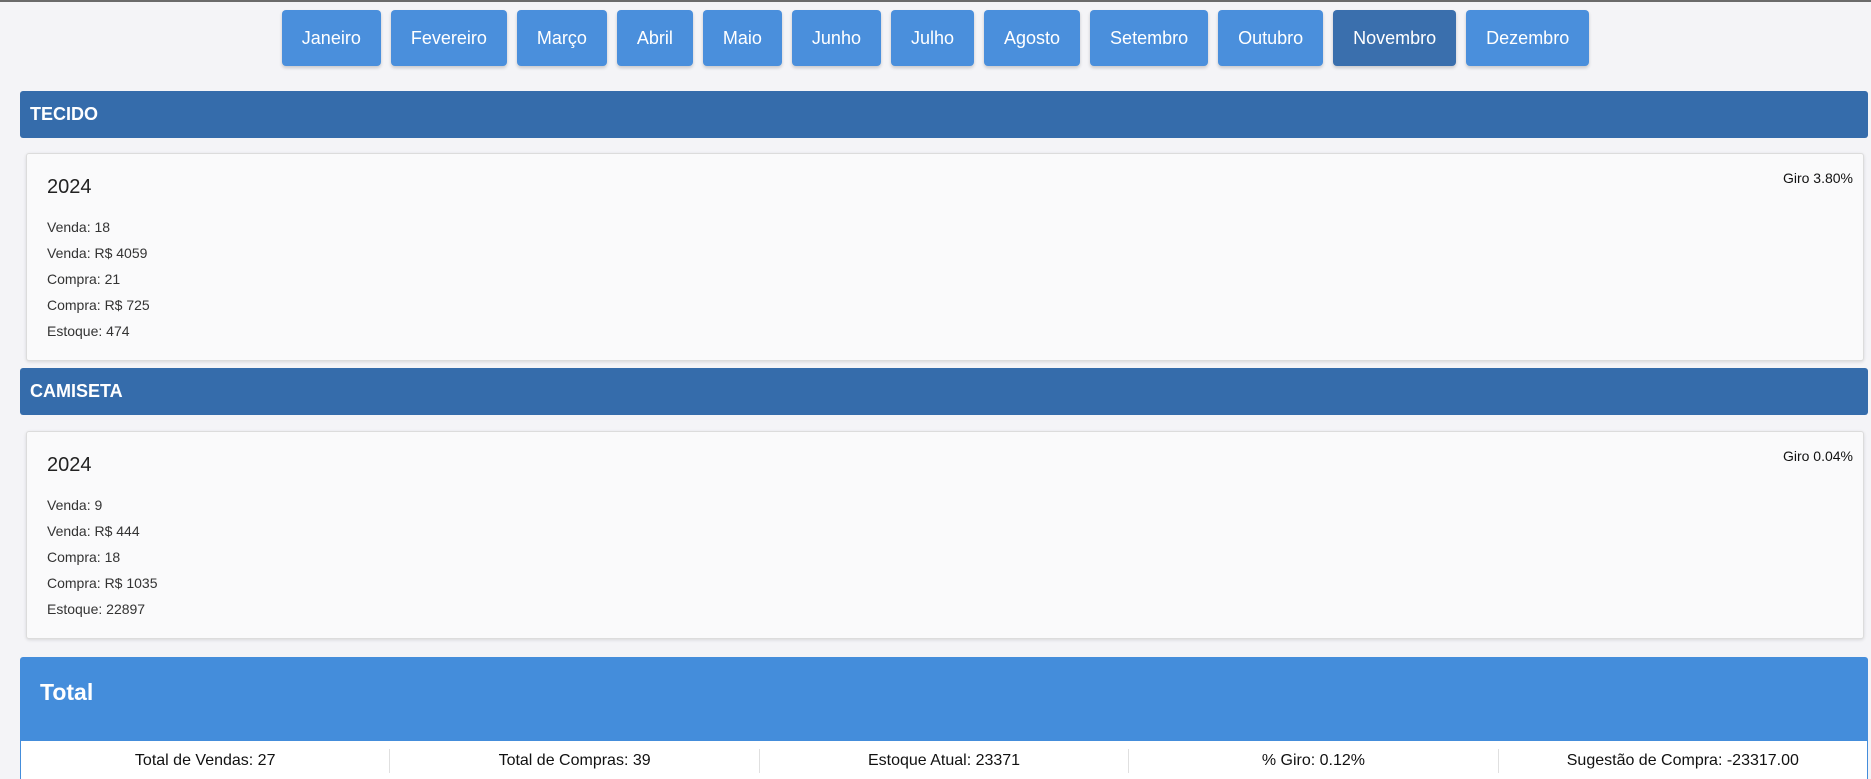  Describe the element at coordinates (102, 583) in the screenshot. I see `stat-compra-value: Compra: R$ 1035` at that location.